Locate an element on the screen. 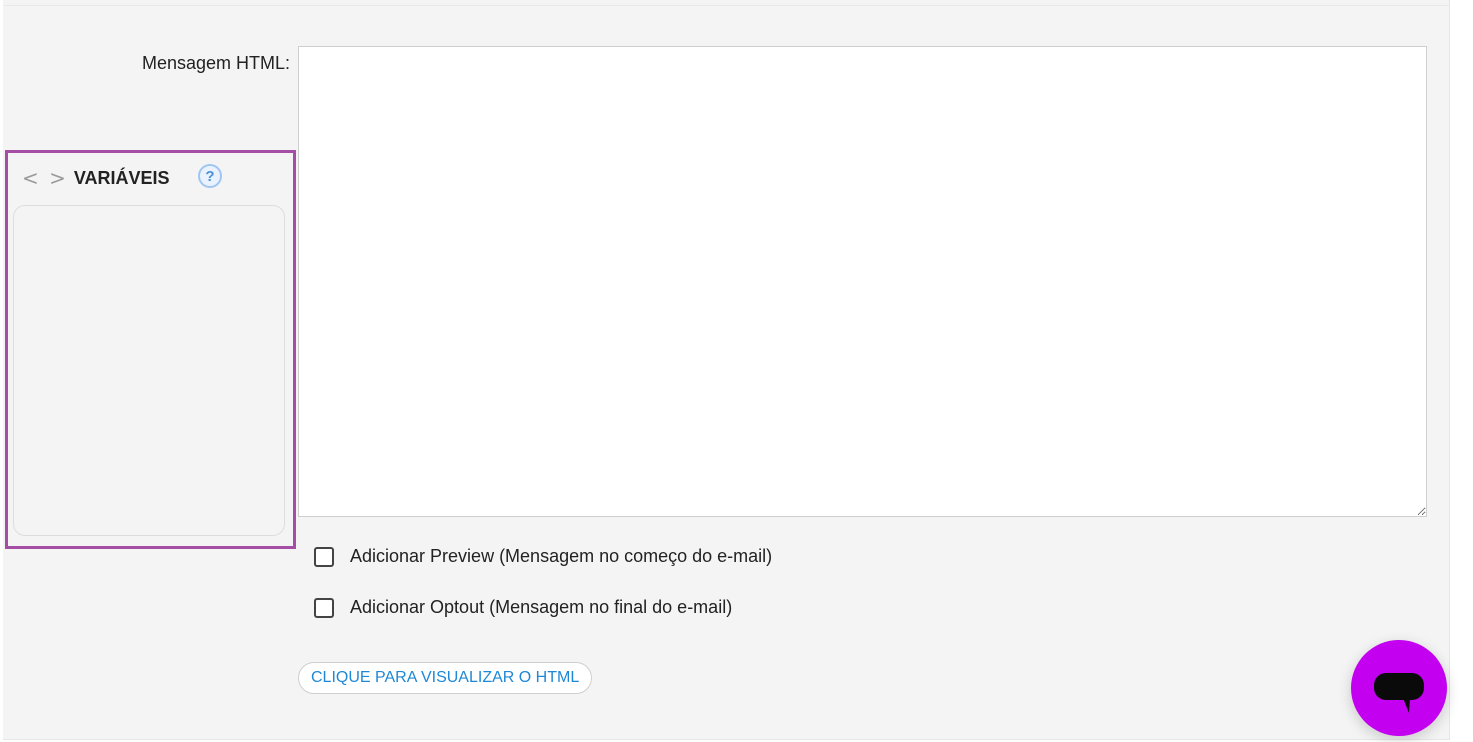  divider is located at coordinates (726, 5).